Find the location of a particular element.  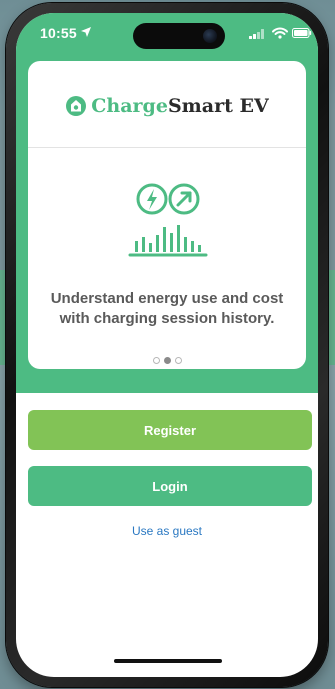

signal-icon is located at coordinates (256, 34).